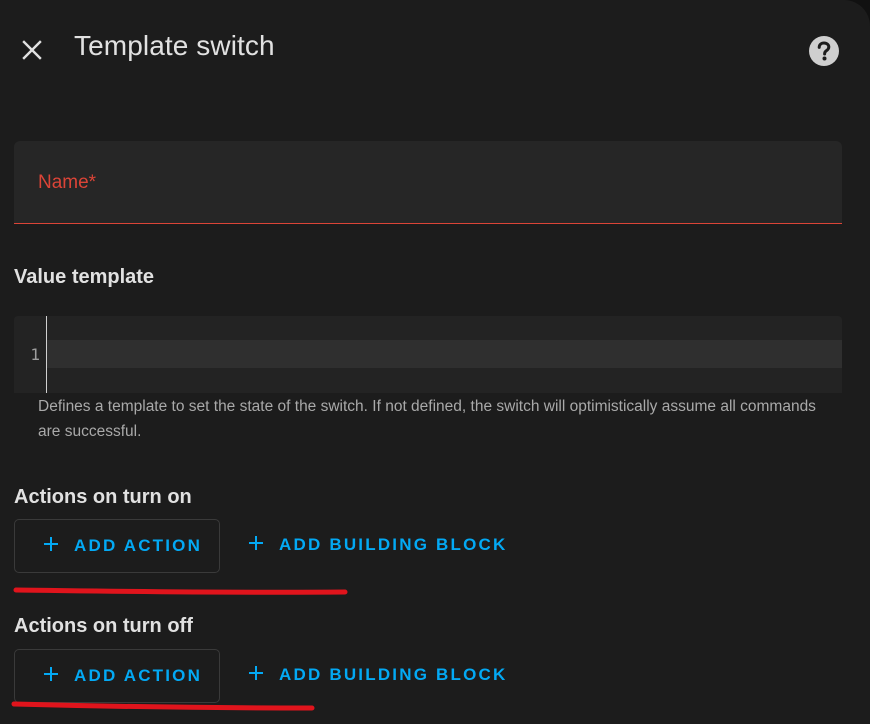 The height and width of the screenshot is (724, 870). I want to click on close-icon, so click(32, 50).